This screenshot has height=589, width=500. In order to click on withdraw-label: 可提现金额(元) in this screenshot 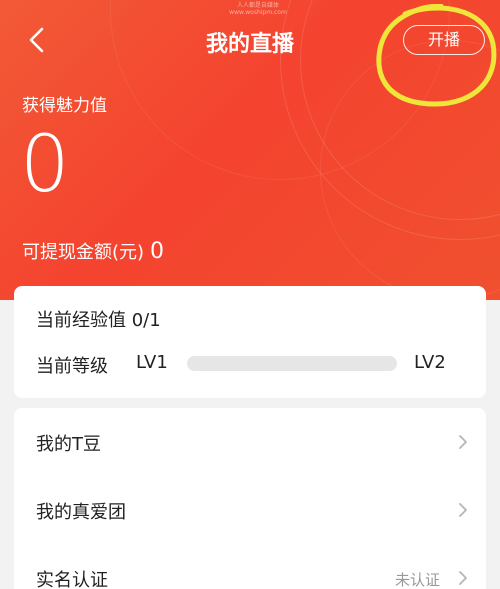, I will do `click(83, 252)`.